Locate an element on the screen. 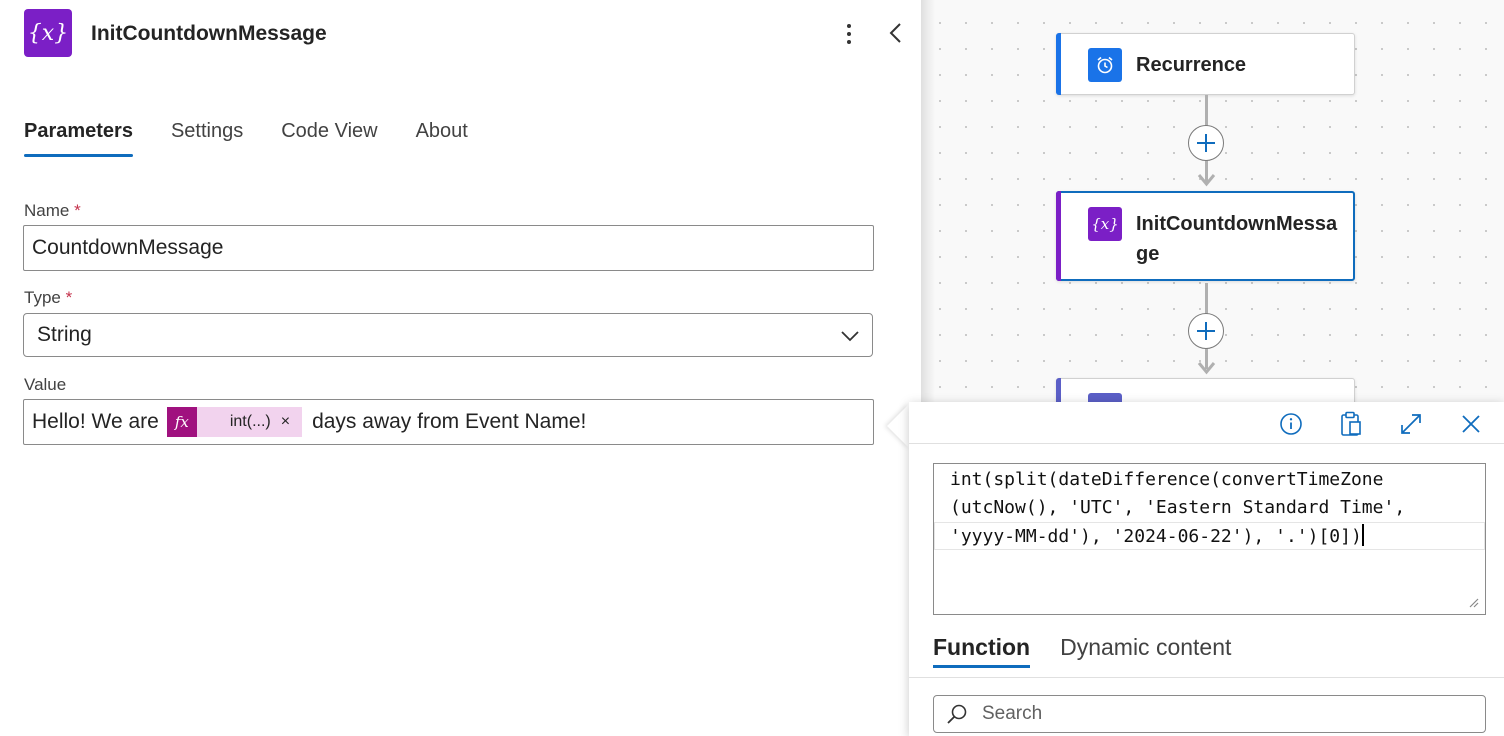 This screenshot has width=1504, height=736. panel-tabs: Parameters Settings Code View About is located at coordinates (265, 138).